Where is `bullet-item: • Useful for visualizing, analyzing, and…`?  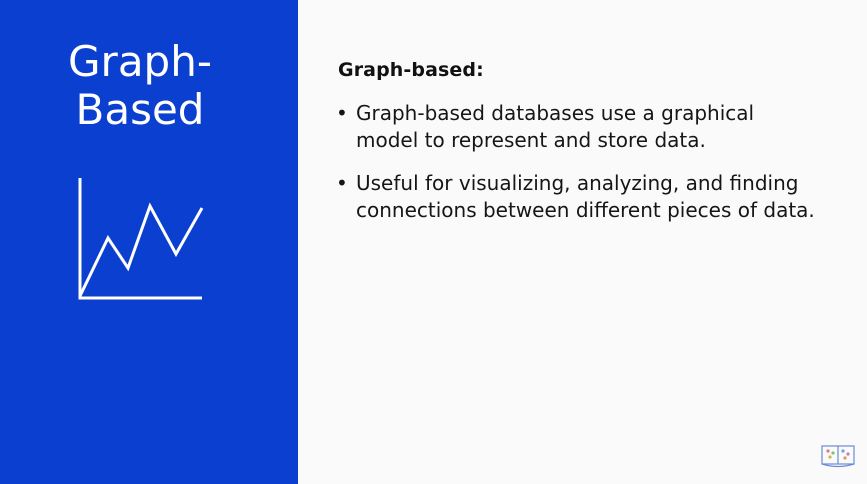
bullet-item: • Useful for visualizing, analyzing, and… is located at coordinates (576, 197).